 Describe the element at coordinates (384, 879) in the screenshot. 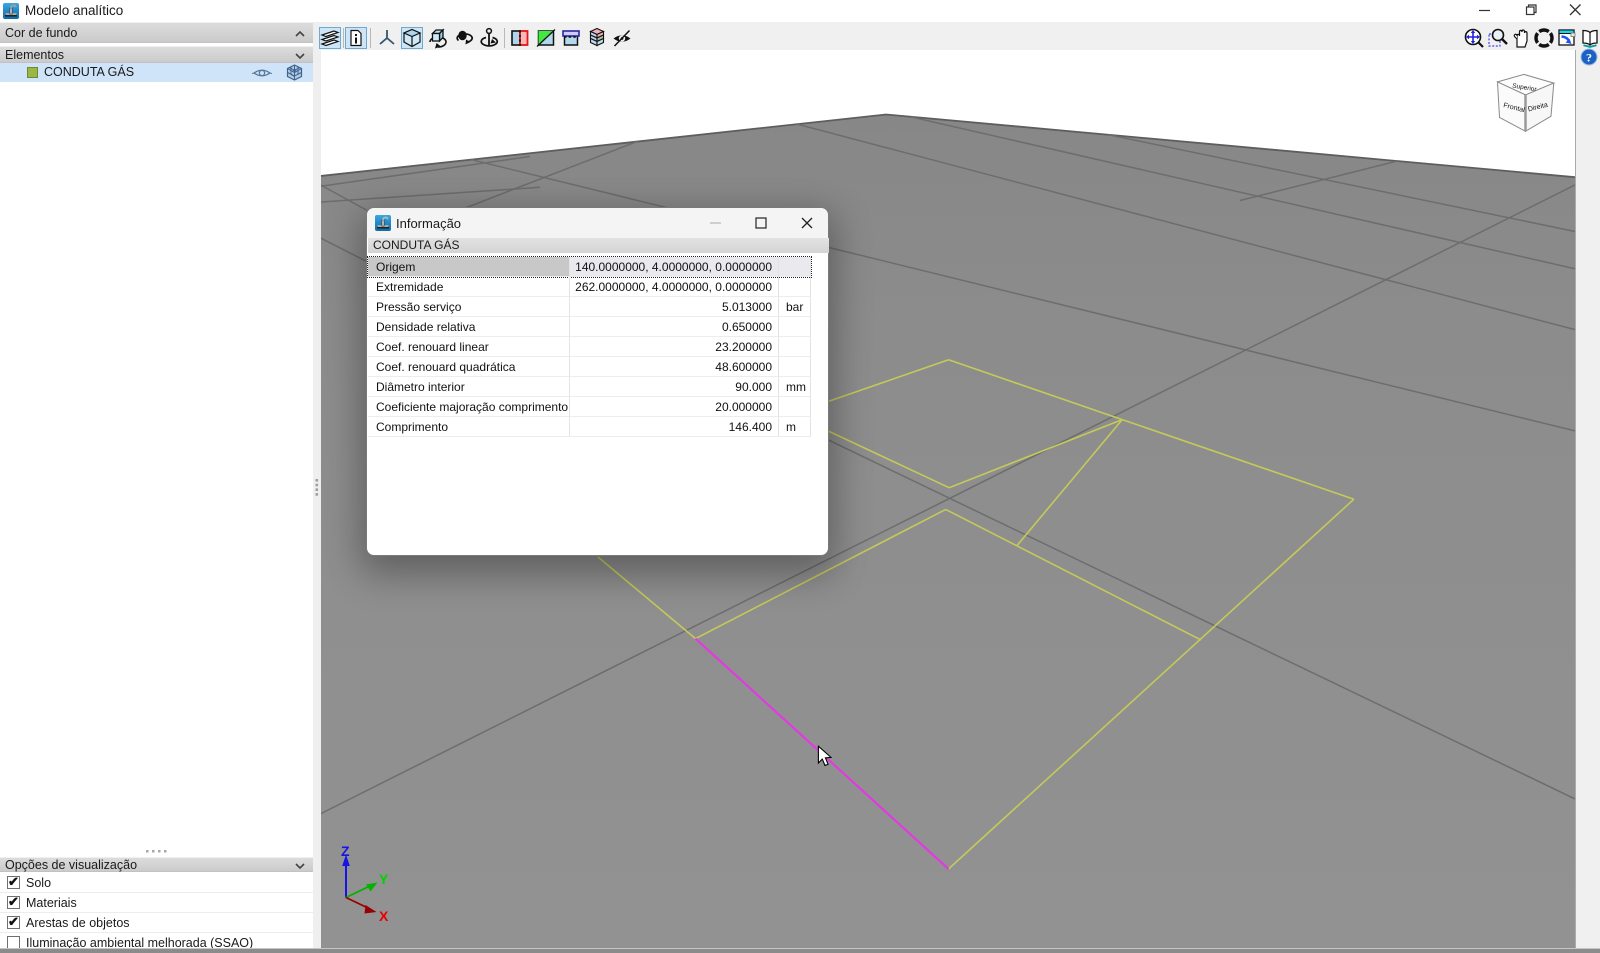

I see `svg-text: Y` at that location.